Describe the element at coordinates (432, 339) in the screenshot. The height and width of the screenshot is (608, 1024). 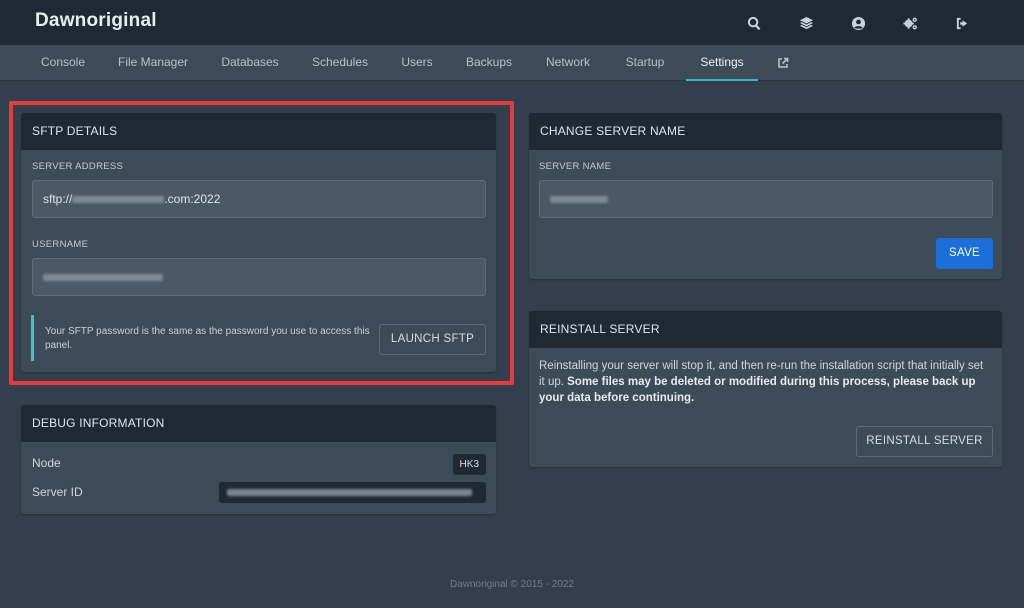
I see `launch-sftp-button: LAUNCH SFTP` at that location.